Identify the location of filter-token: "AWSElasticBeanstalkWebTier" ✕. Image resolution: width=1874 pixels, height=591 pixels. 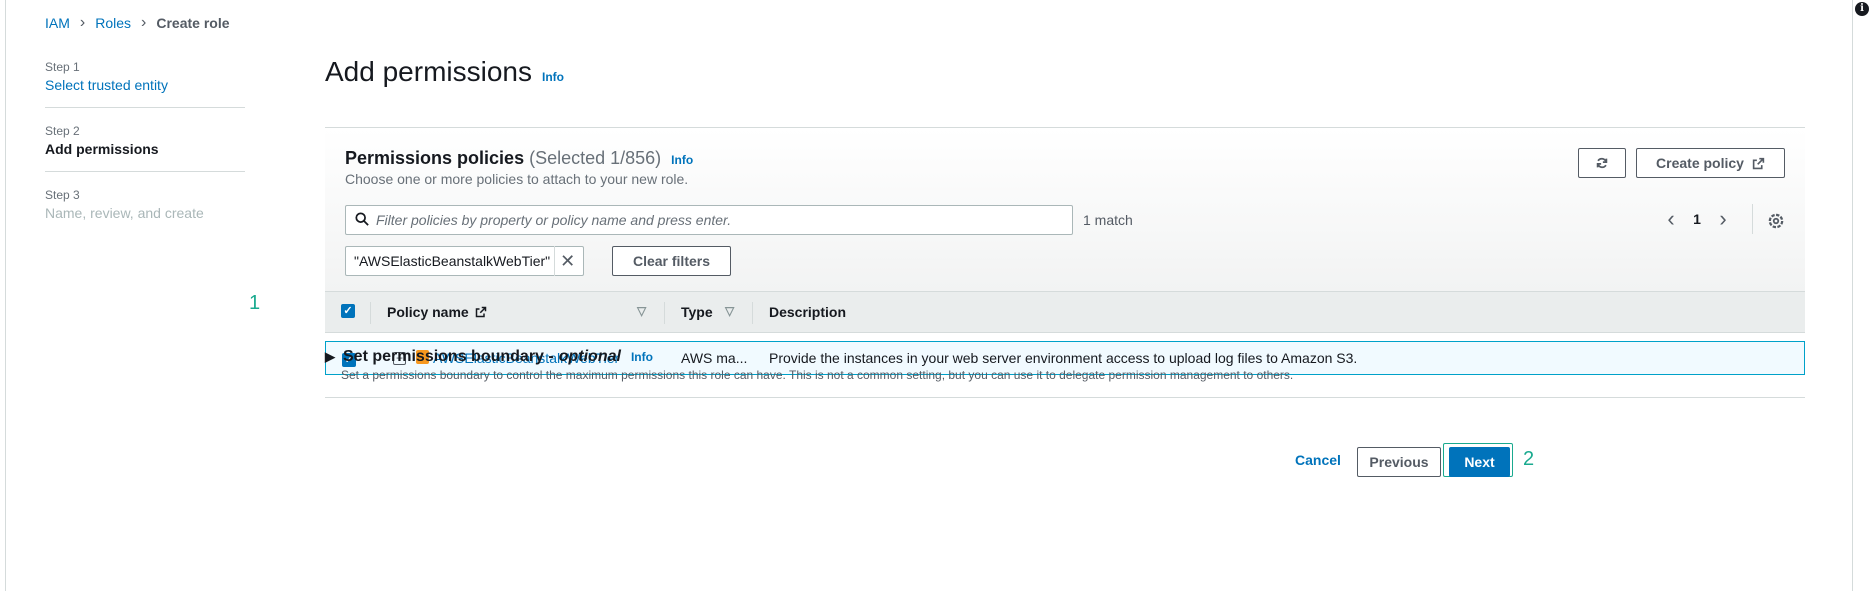
(465, 261).